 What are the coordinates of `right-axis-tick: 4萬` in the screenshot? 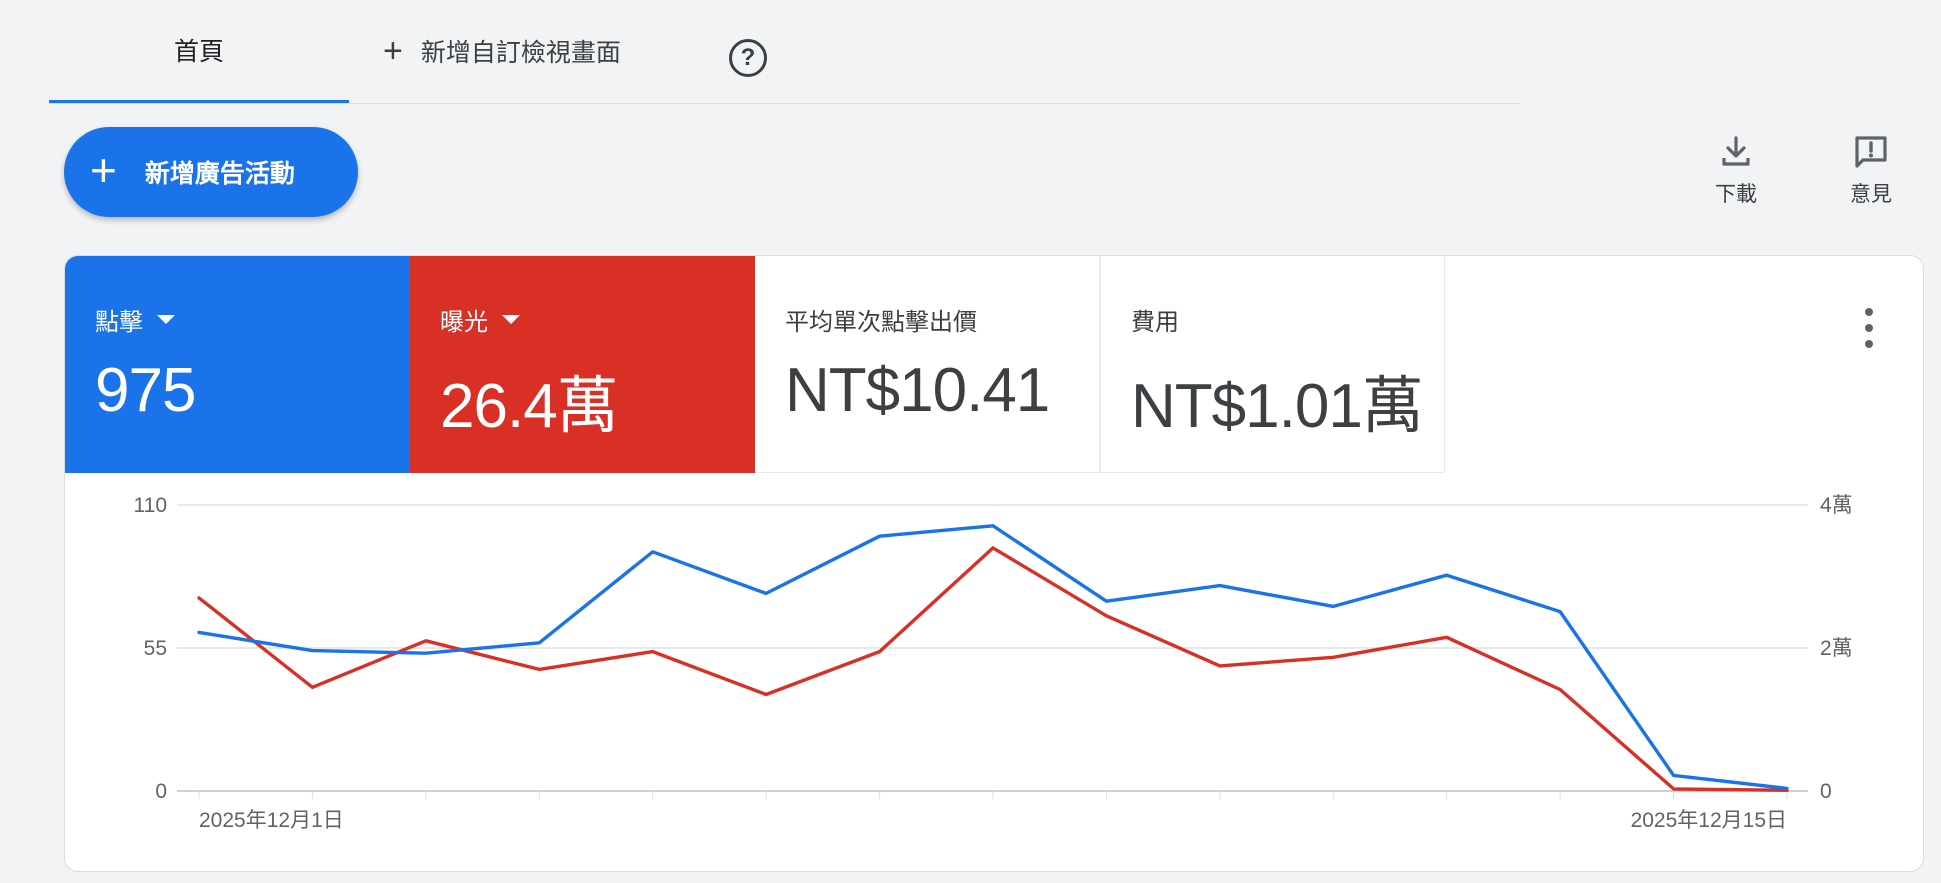 It's located at (1836, 505).